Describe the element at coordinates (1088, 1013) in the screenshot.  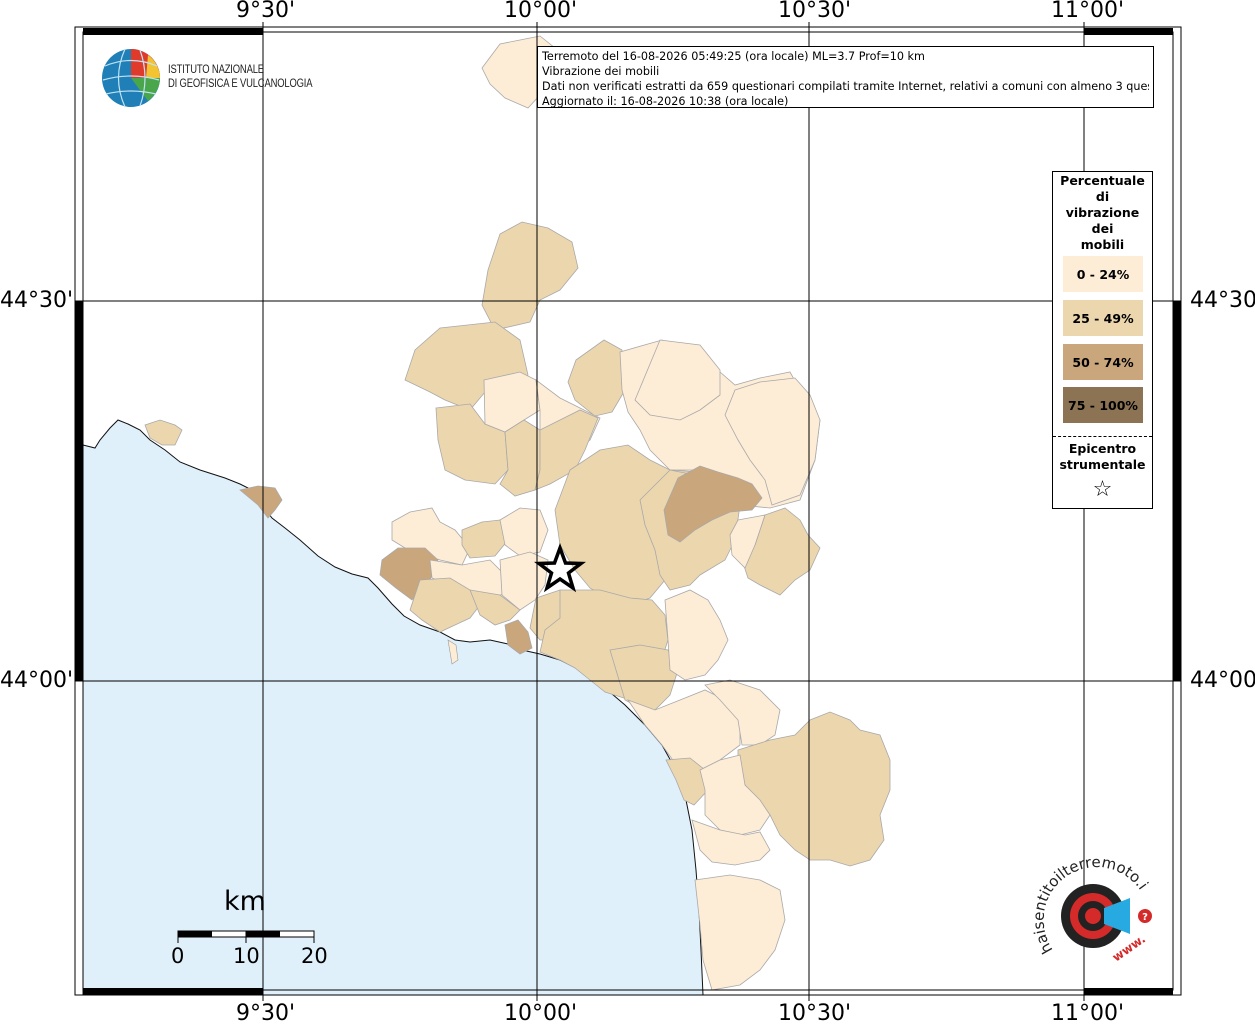
I see `lon-label-bottom-1100: 11°00'` at that location.